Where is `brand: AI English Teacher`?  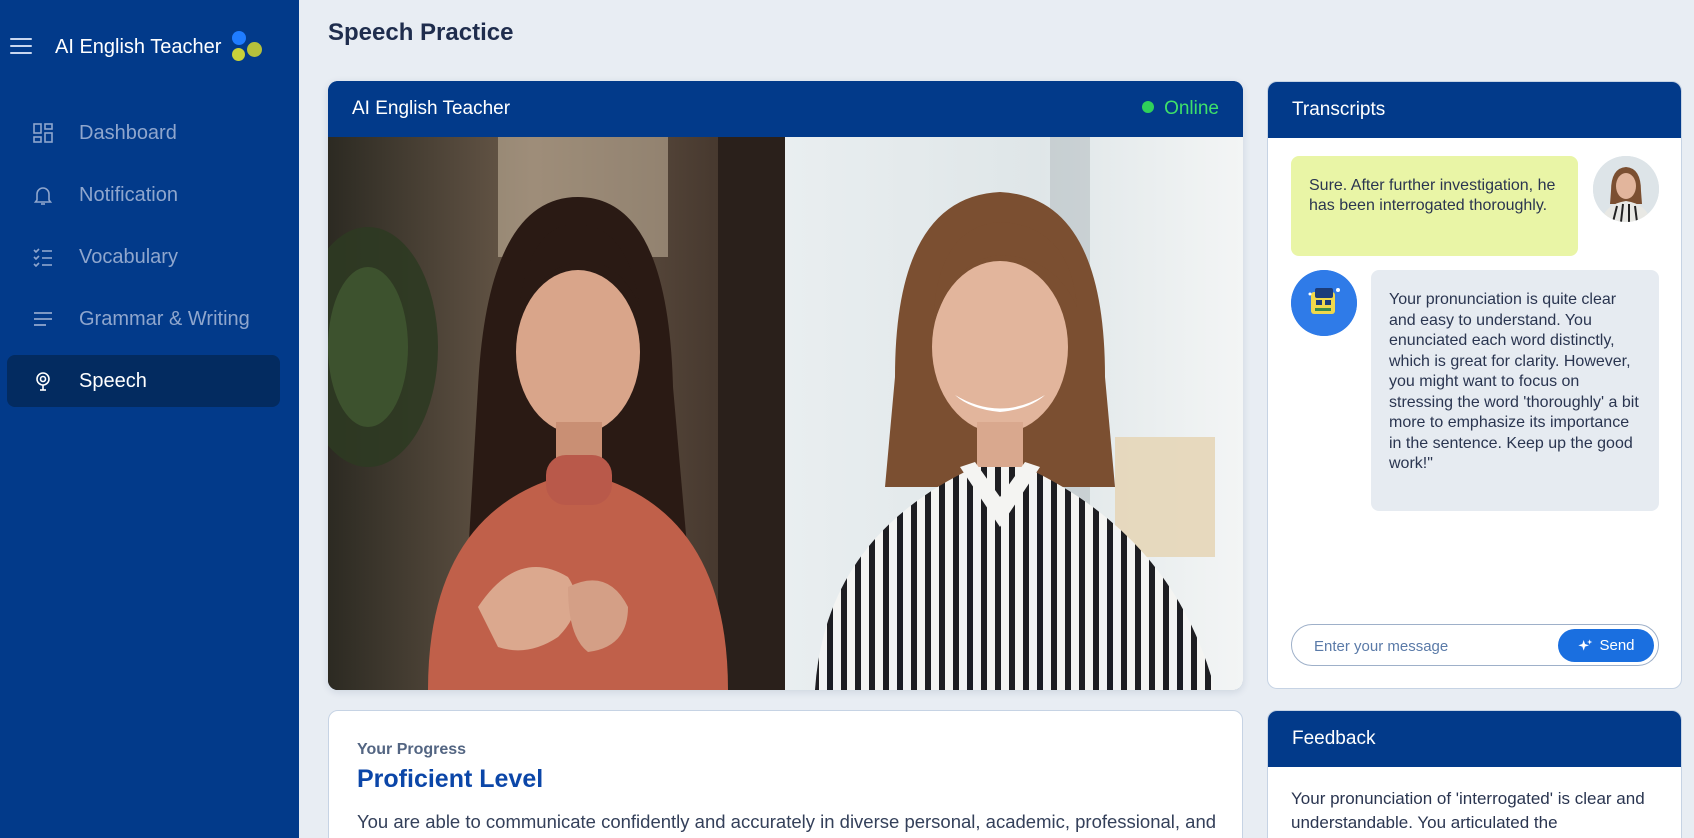 brand: AI English Teacher is located at coordinates (149, 47).